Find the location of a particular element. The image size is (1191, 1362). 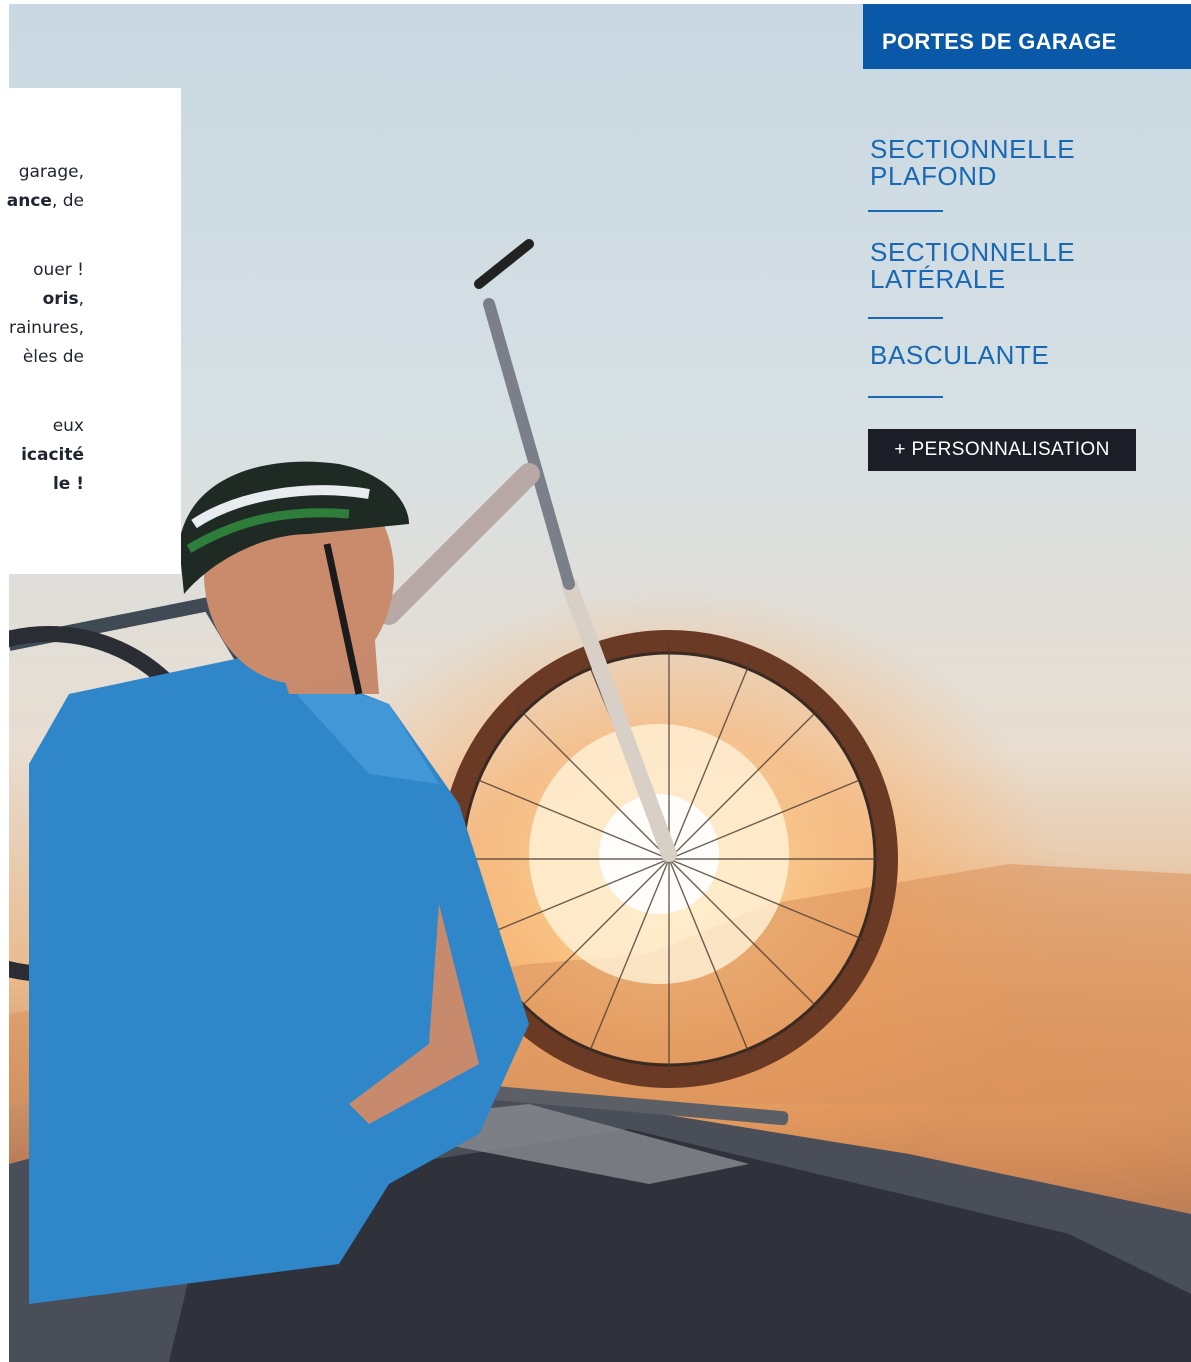

intro-line: le ! is located at coordinates (52, 484).